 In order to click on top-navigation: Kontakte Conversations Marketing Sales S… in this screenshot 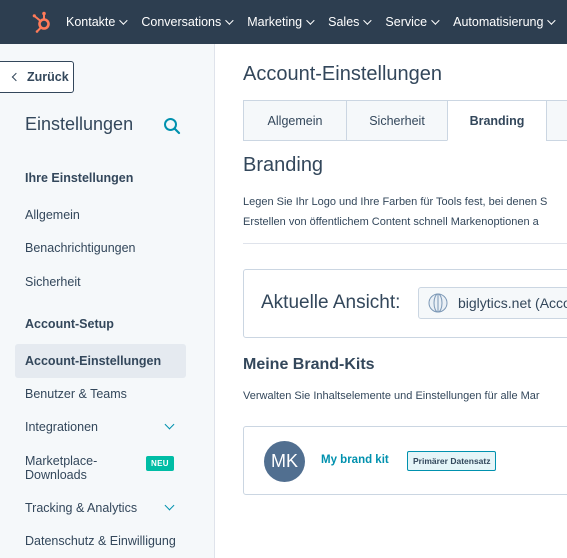, I will do `click(283, 22)`.